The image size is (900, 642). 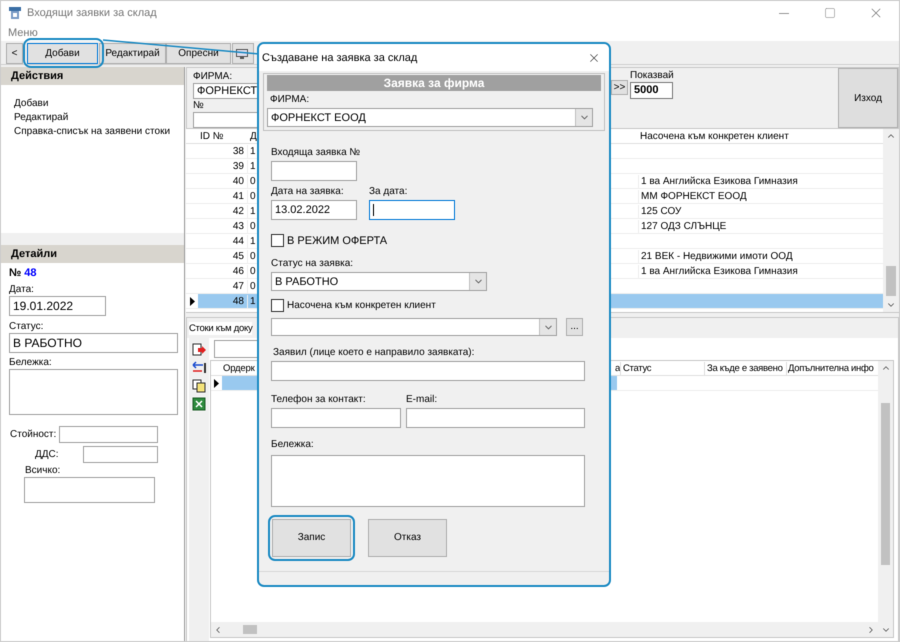 What do you see at coordinates (42, 470) in the screenshot?
I see `field-label: Всичко:` at bounding box center [42, 470].